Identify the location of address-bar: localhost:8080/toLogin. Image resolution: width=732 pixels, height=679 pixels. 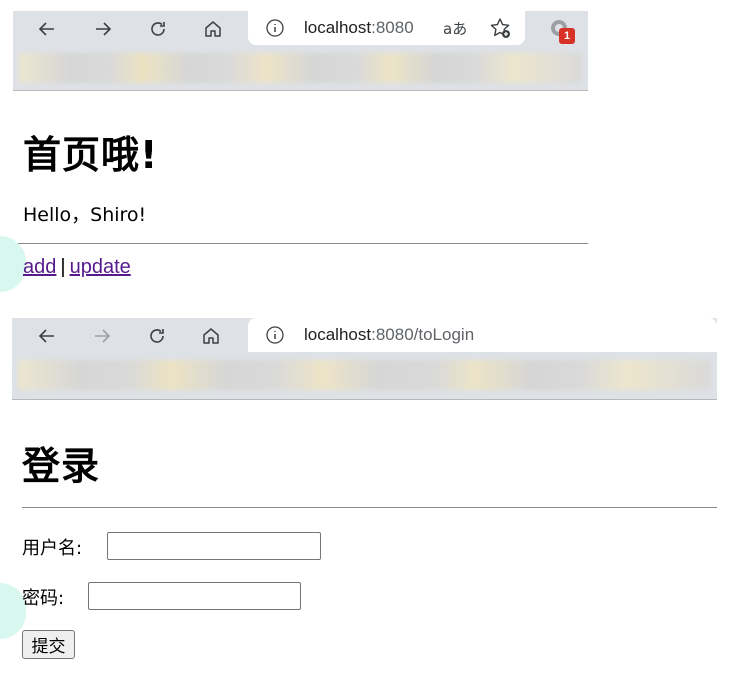
(482, 335).